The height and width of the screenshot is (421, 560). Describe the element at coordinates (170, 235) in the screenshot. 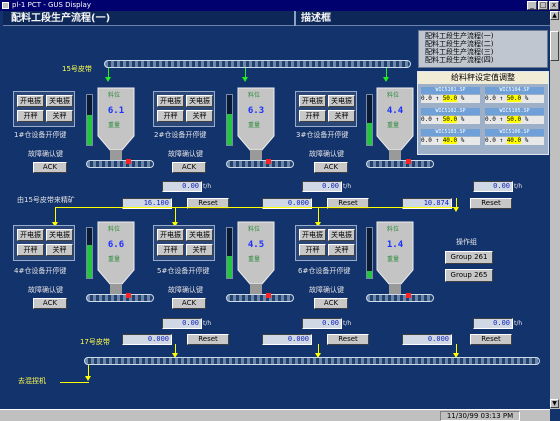

I see `unit-5-start-distributor-button: 开电振` at that location.